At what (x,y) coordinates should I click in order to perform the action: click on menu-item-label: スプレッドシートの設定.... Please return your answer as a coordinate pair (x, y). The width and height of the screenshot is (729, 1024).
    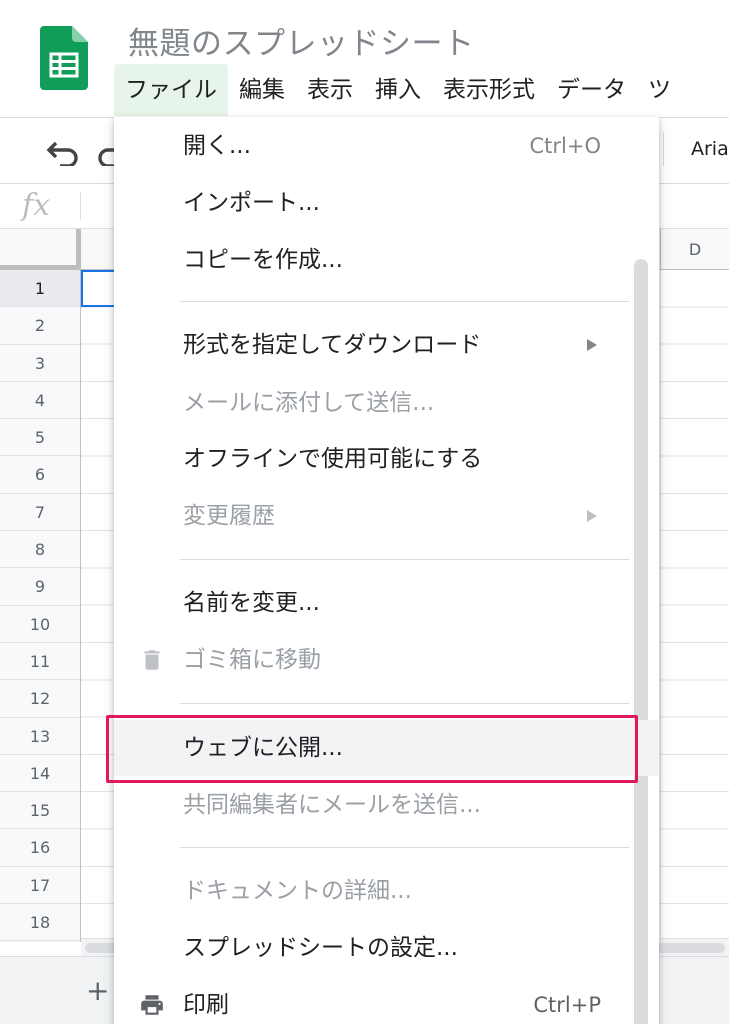
    Looking at the image, I should click on (320, 948).